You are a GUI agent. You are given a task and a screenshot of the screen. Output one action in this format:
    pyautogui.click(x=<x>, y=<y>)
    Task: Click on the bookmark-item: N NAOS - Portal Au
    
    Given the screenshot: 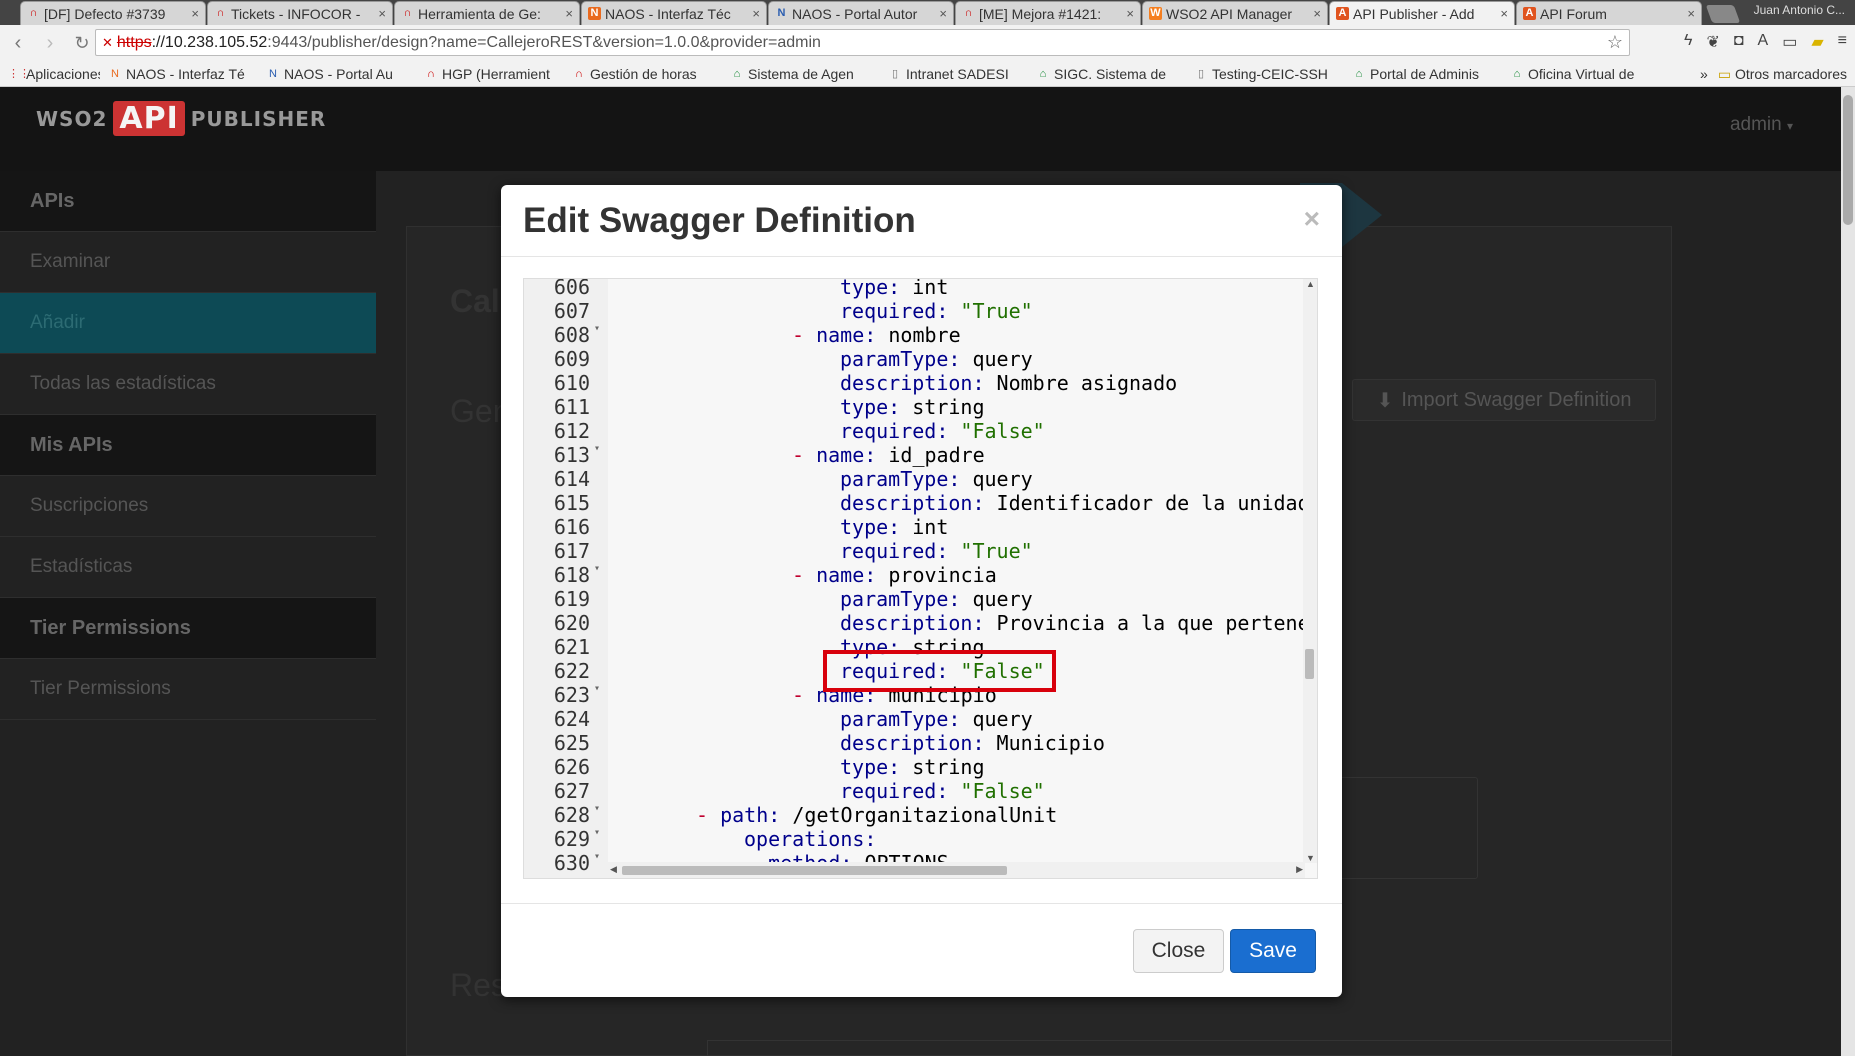 What is the action you would take?
    pyautogui.click(x=341, y=74)
    